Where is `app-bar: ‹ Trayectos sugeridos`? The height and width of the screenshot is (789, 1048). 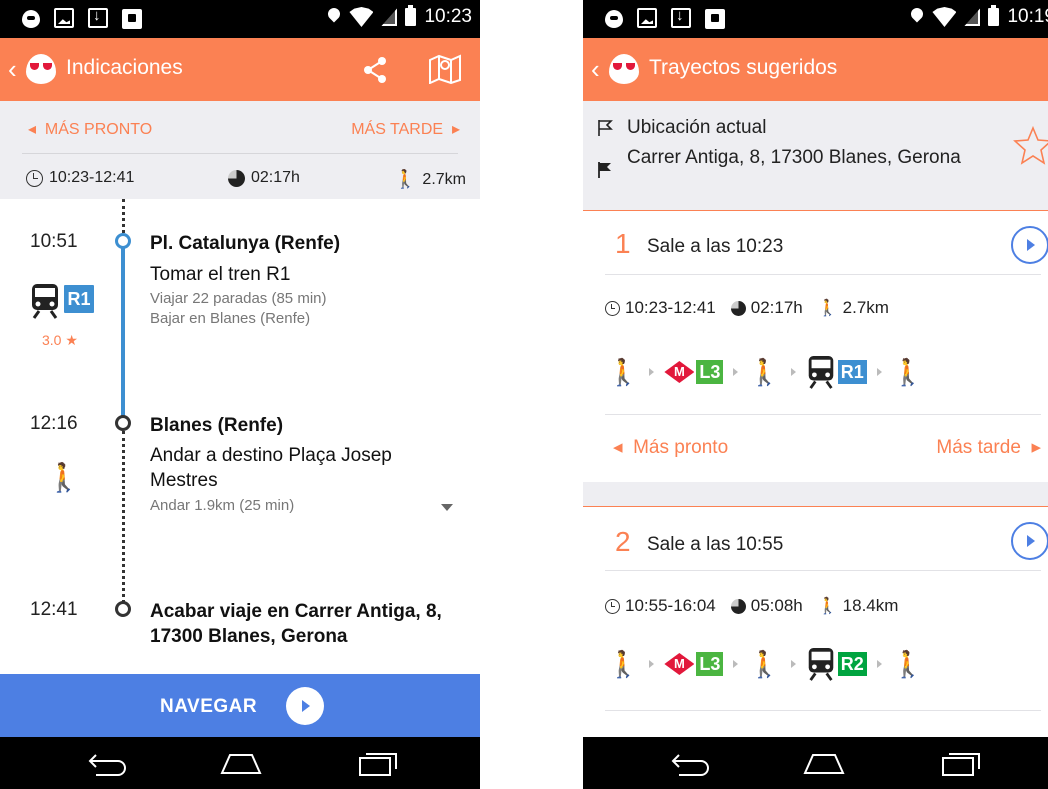 app-bar: ‹ Trayectos sugeridos is located at coordinates (815, 69).